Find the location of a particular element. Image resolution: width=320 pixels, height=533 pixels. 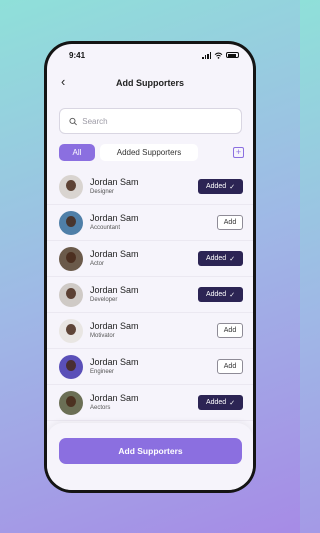

search-icon is located at coordinates (73, 121).